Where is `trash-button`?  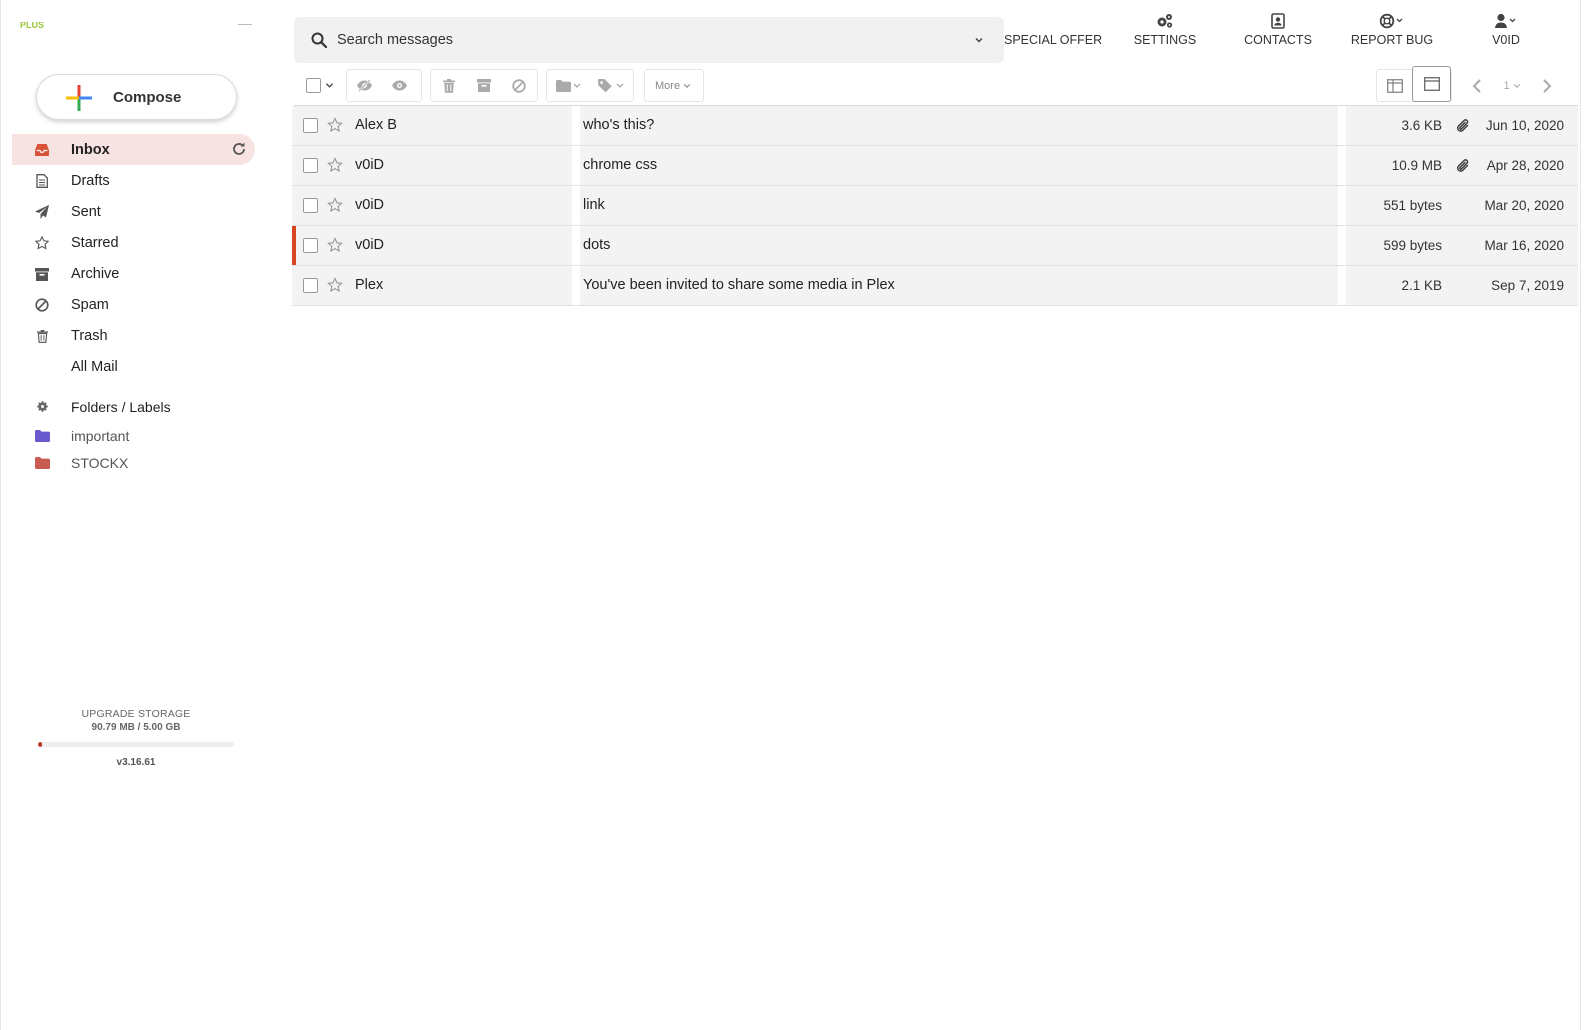
trash-button is located at coordinates (448, 85).